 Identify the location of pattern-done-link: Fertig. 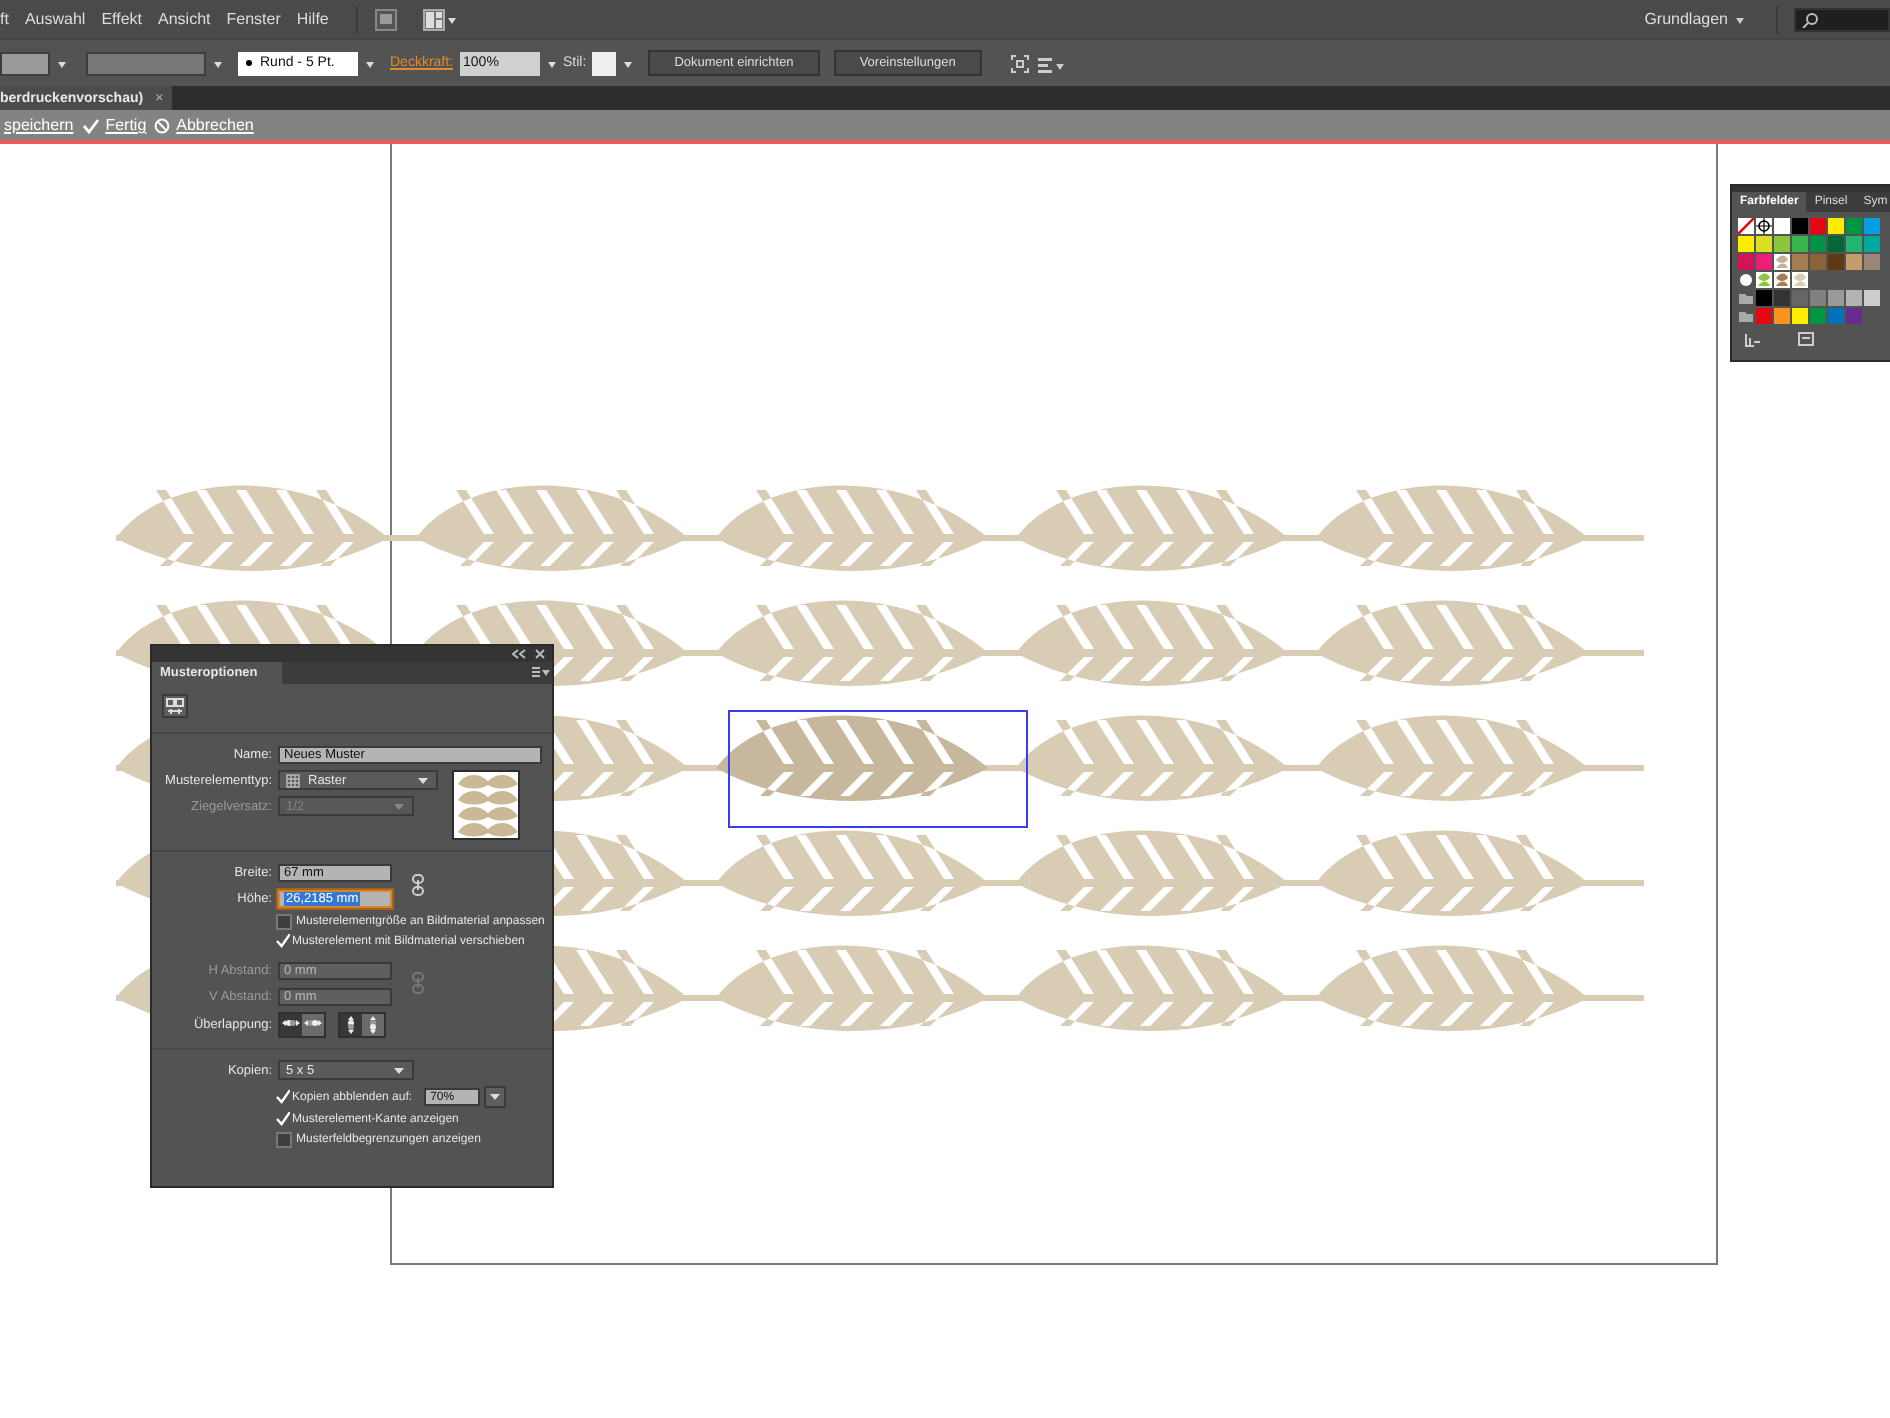
(126, 125).